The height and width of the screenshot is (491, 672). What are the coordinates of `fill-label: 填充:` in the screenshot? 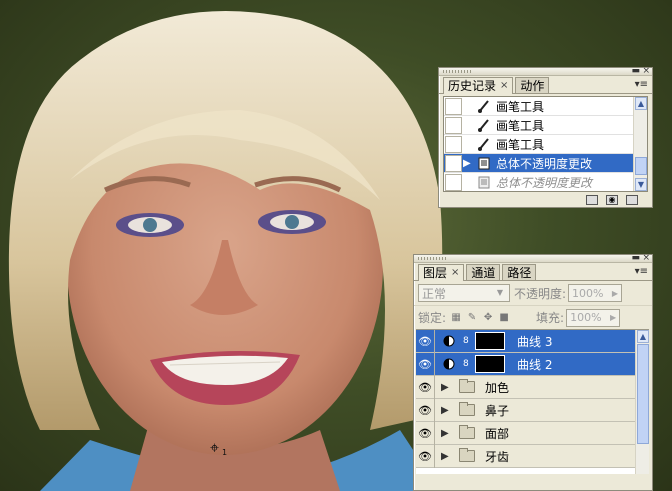 It's located at (550, 318).